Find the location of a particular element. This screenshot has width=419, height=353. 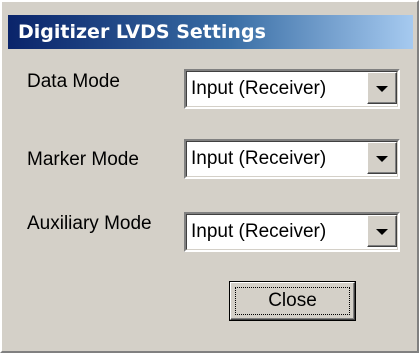

data-mode-select: Input (Receiver) is located at coordinates (292, 89).